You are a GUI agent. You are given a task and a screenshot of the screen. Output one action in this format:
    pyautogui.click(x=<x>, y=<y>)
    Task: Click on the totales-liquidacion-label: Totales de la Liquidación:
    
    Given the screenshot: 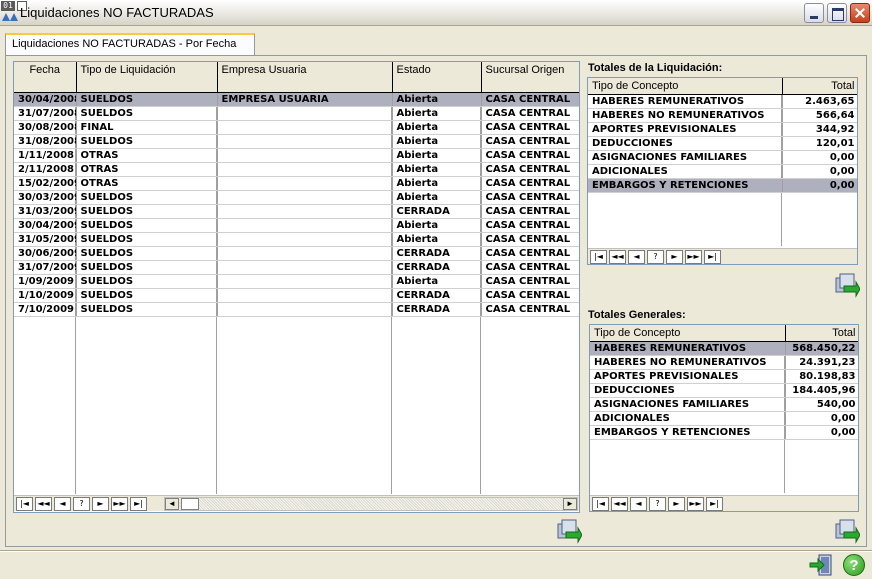 What is the action you would take?
    pyautogui.click(x=655, y=68)
    